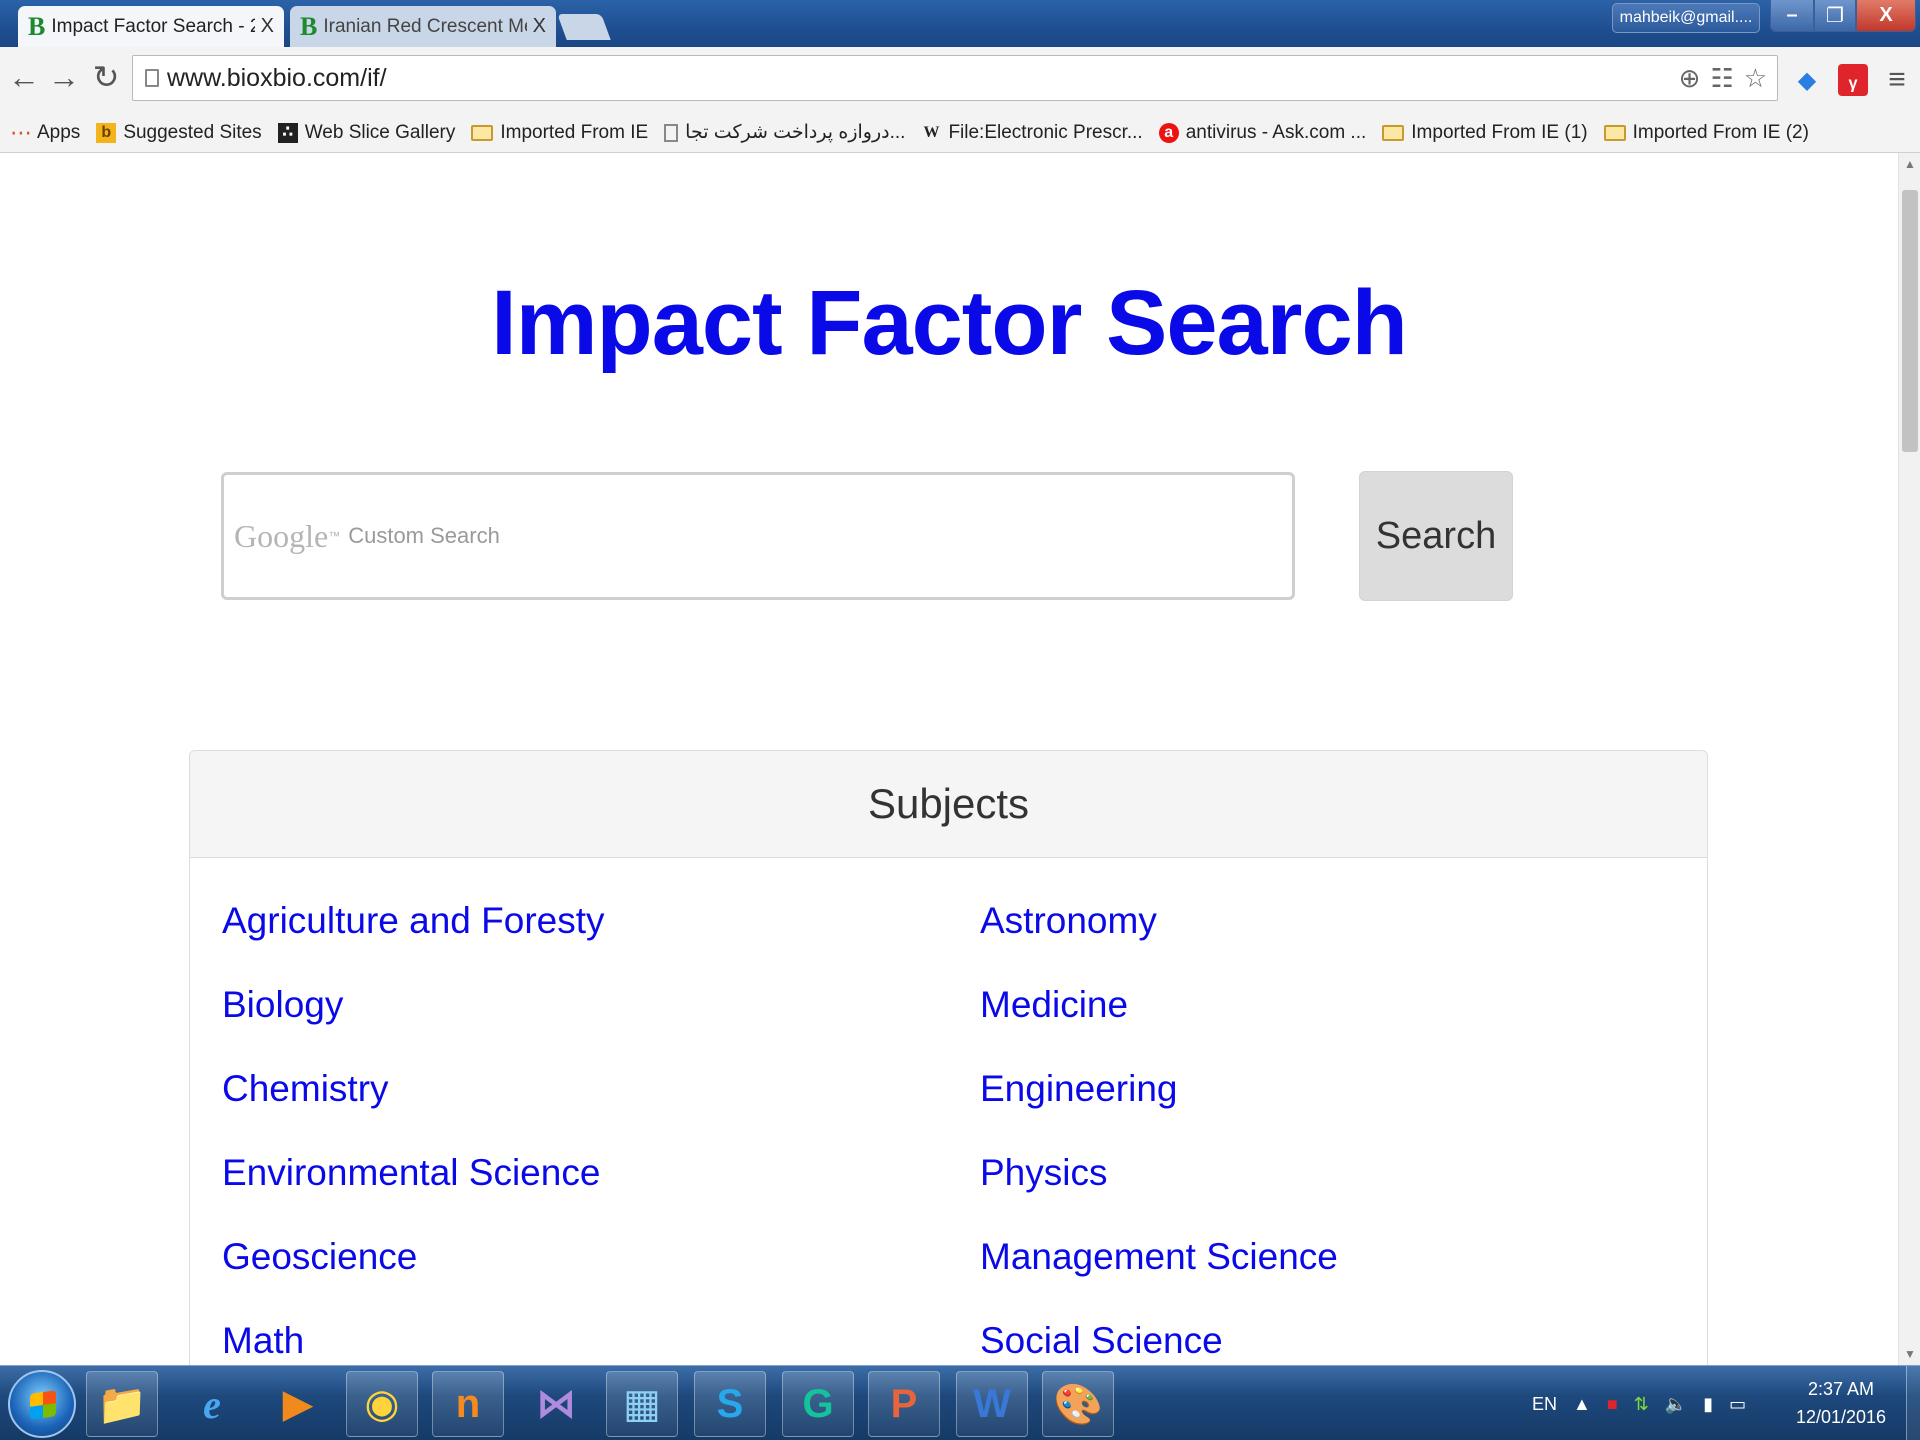 Image resolution: width=1920 pixels, height=1440 pixels. What do you see at coordinates (1909, 1354) in the screenshot?
I see `scroll-down-arrow-icon: ▼` at bounding box center [1909, 1354].